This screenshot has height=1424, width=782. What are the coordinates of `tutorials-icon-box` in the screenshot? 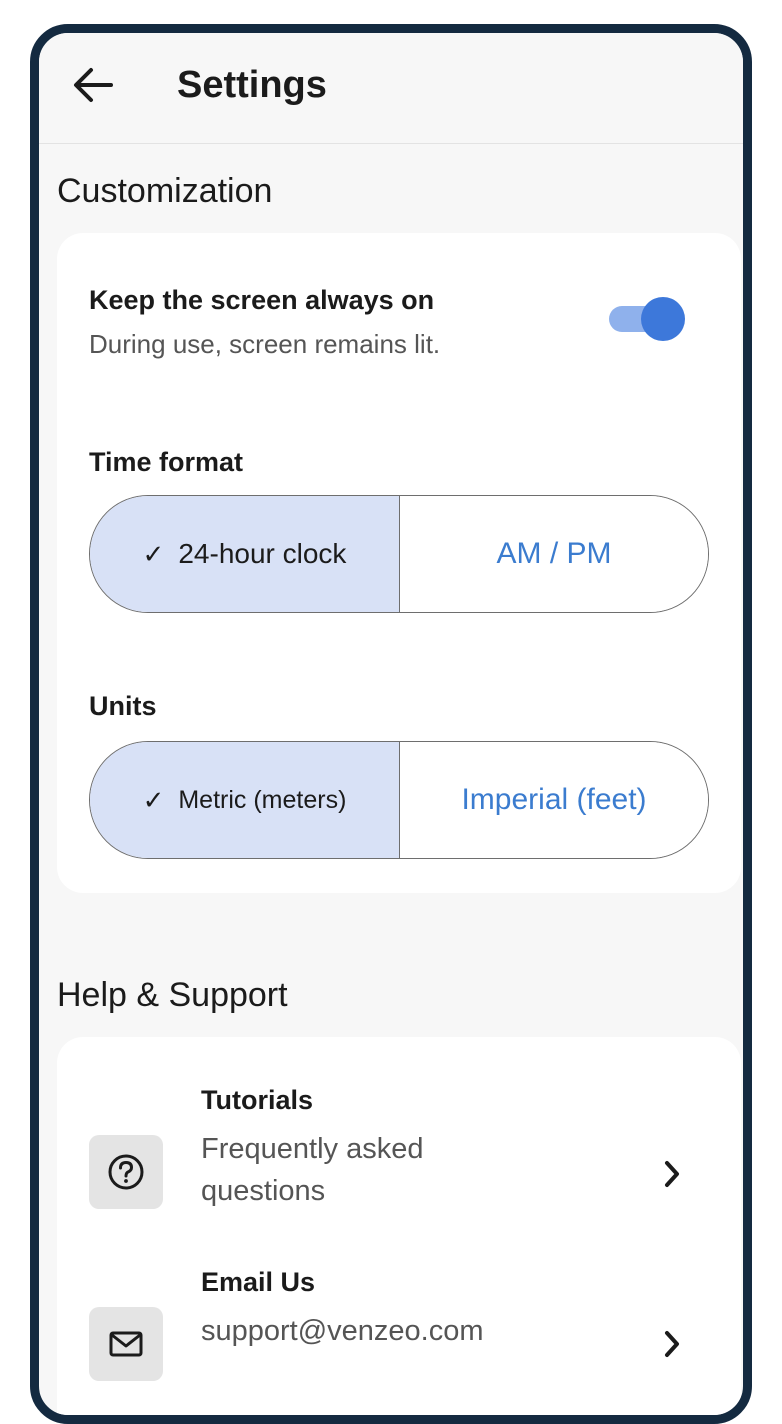 It's located at (126, 1172).